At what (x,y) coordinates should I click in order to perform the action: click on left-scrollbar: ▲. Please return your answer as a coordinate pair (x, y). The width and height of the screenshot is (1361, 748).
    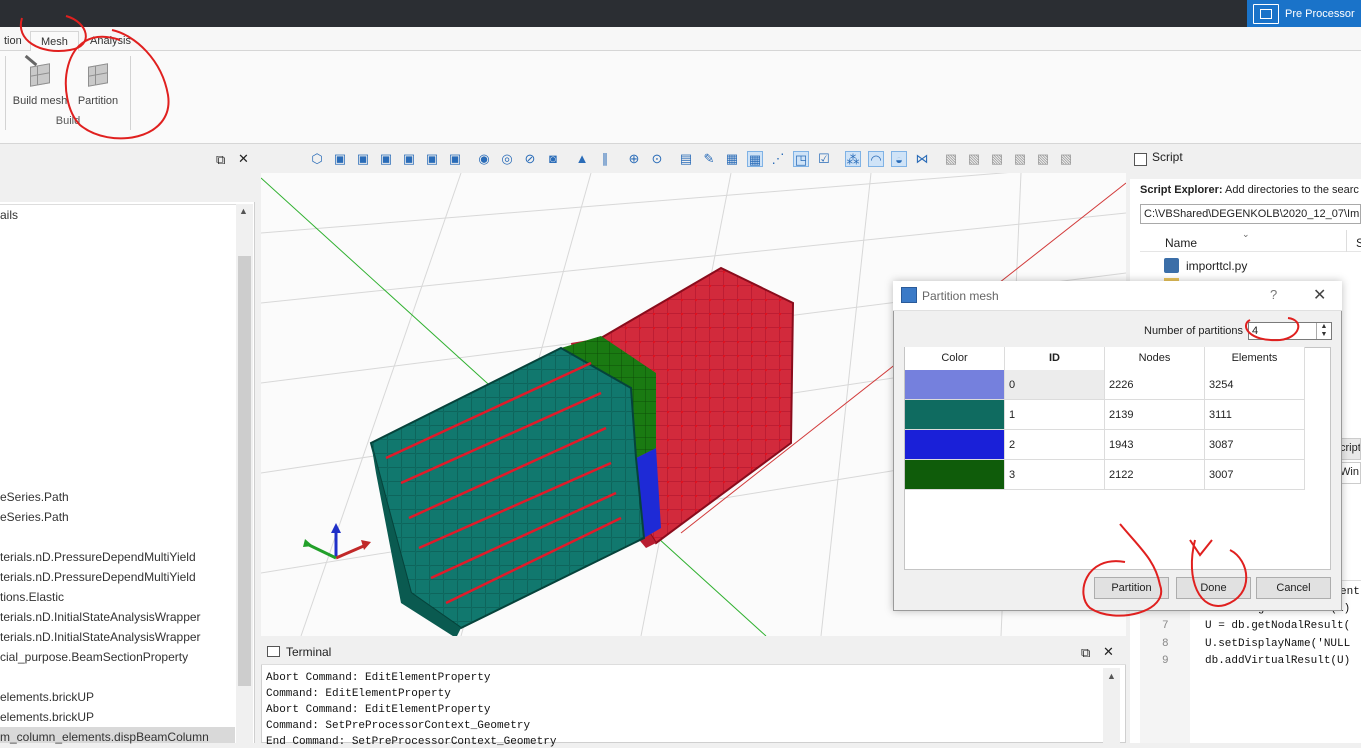
    Looking at the image, I should click on (244, 473).